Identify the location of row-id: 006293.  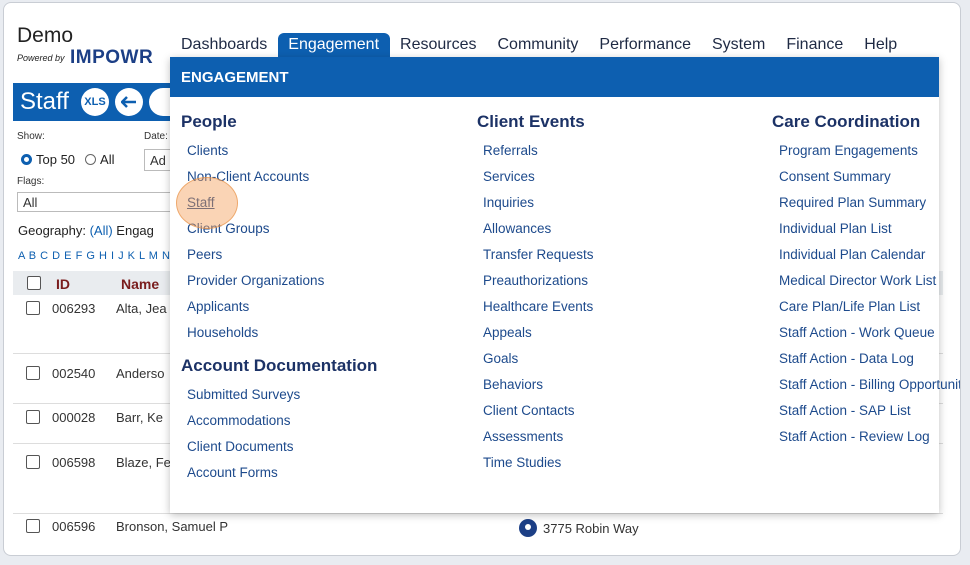
(74, 308).